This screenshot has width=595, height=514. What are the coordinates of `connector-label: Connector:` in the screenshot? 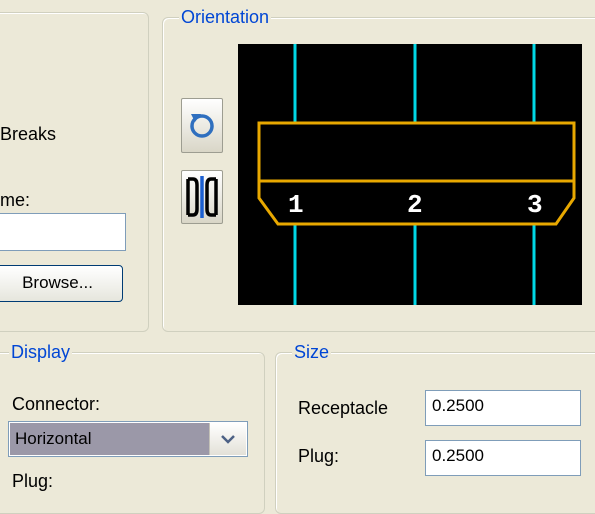 It's located at (56, 404).